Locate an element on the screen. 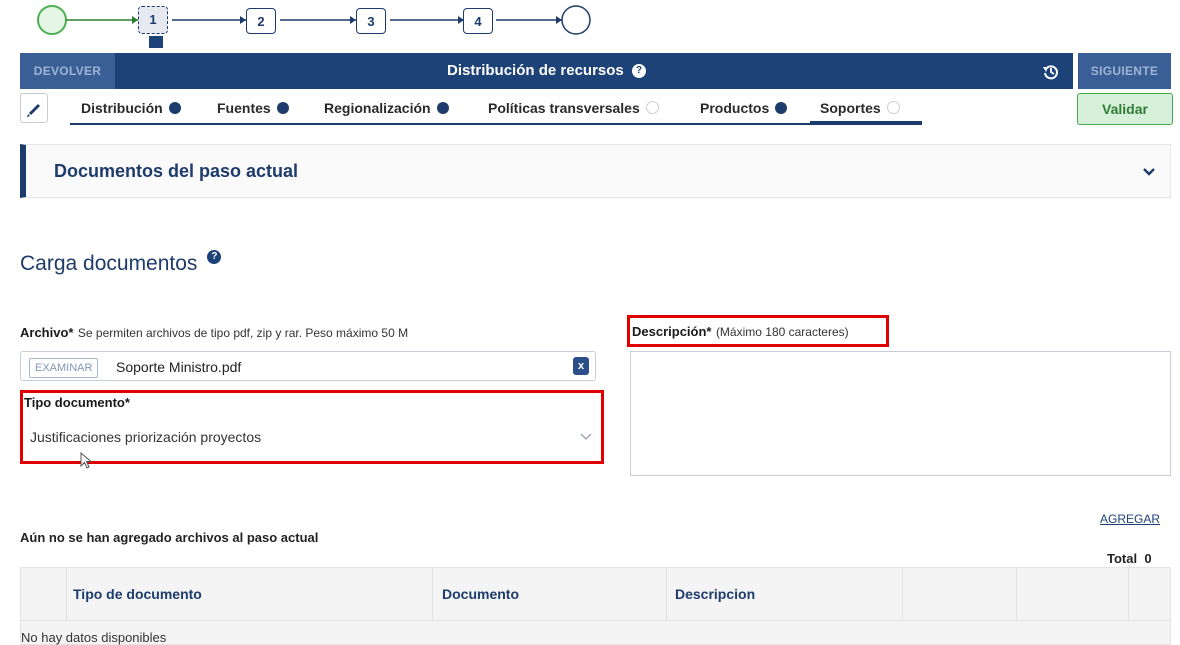 This screenshot has height=645, width=1180. description-hint: (Máximo 180 caracteres) is located at coordinates (782, 332).